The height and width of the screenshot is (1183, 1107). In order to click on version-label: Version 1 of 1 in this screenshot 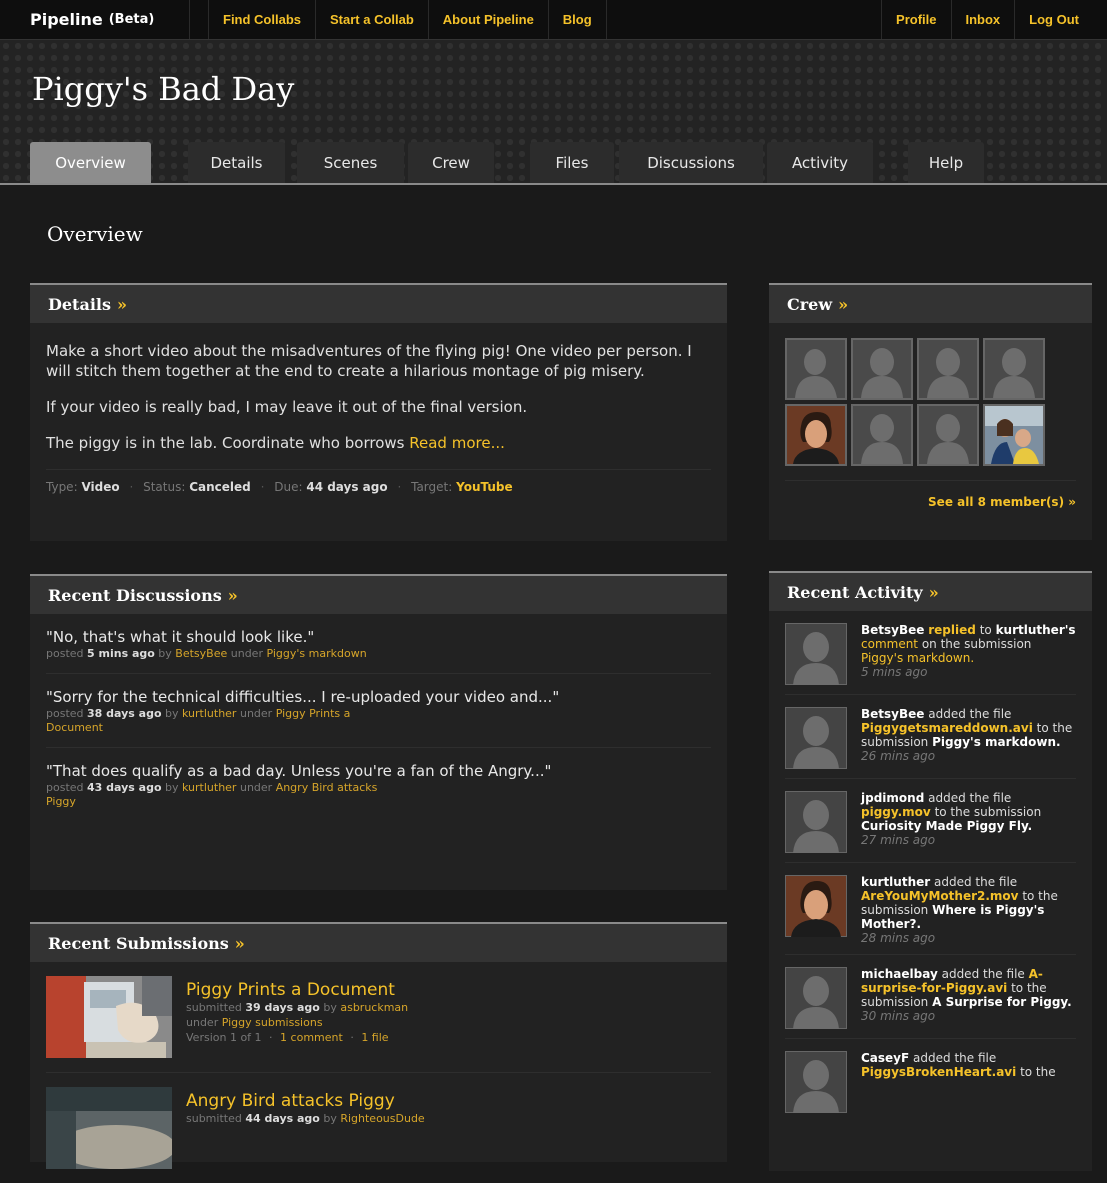, I will do `click(224, 1037)`.